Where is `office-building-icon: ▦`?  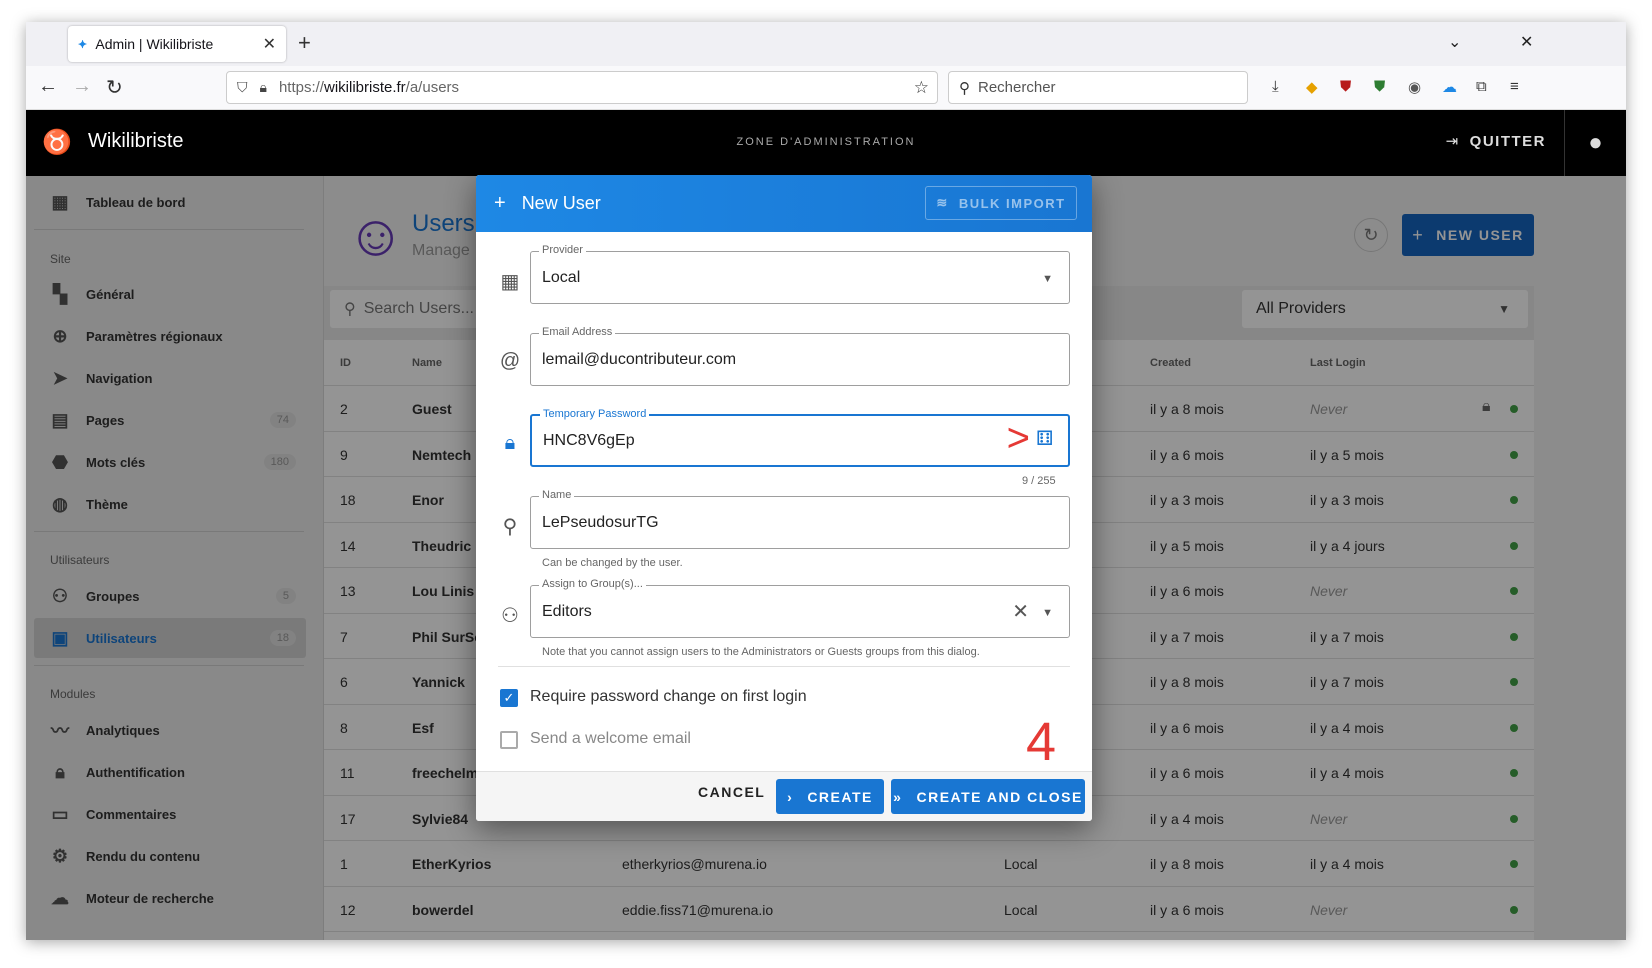
office-building-icon: ▦ is located at coordinates (510, 282).